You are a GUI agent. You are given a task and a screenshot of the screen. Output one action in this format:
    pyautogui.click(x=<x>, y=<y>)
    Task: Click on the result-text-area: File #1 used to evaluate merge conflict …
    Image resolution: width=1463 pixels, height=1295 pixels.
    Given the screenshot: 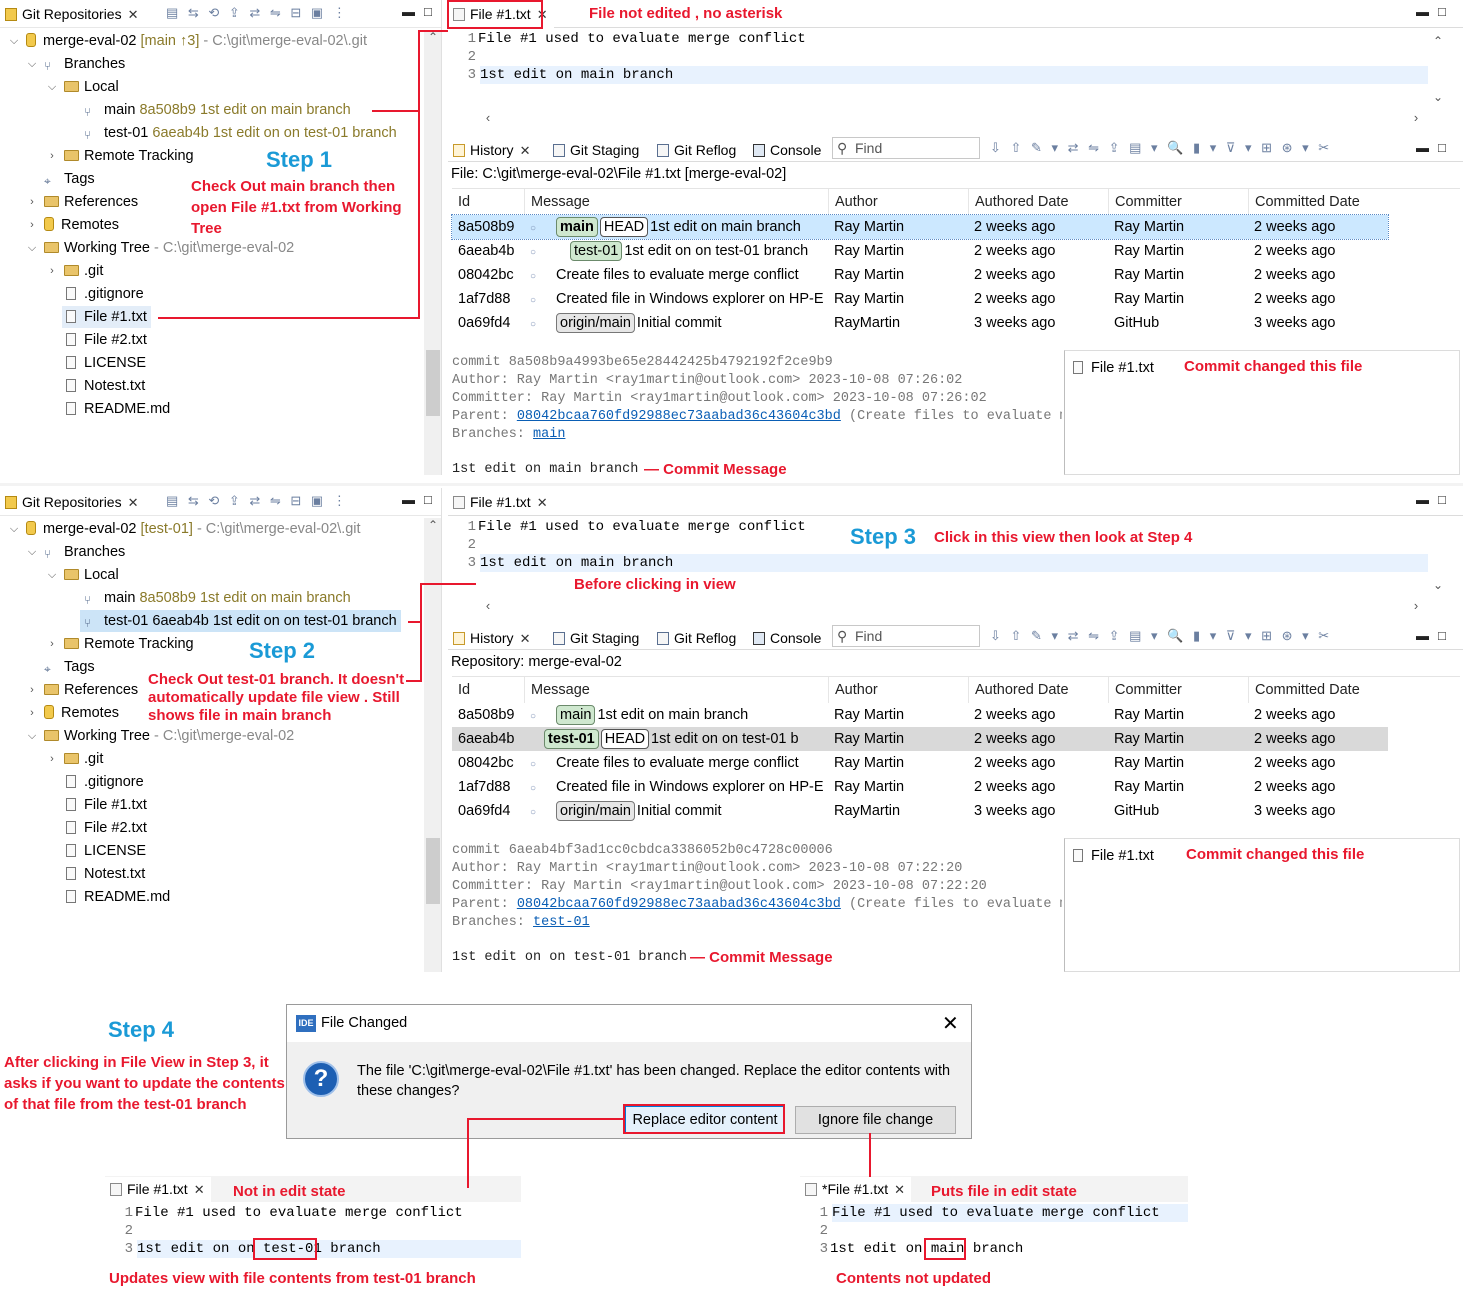 What is the action you would take?
    pyautogui.click(x=994, y=1232)
    